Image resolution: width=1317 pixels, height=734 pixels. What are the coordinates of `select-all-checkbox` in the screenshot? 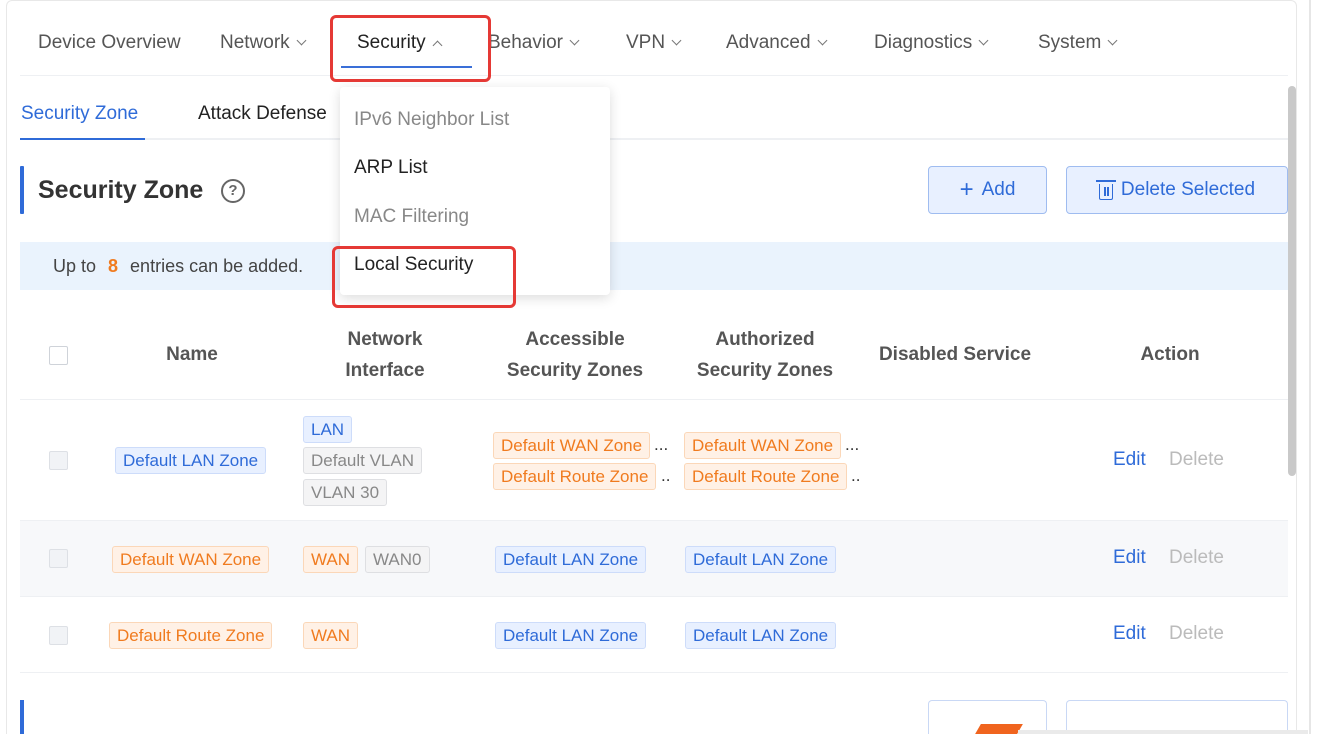 It's located at (58, 355).